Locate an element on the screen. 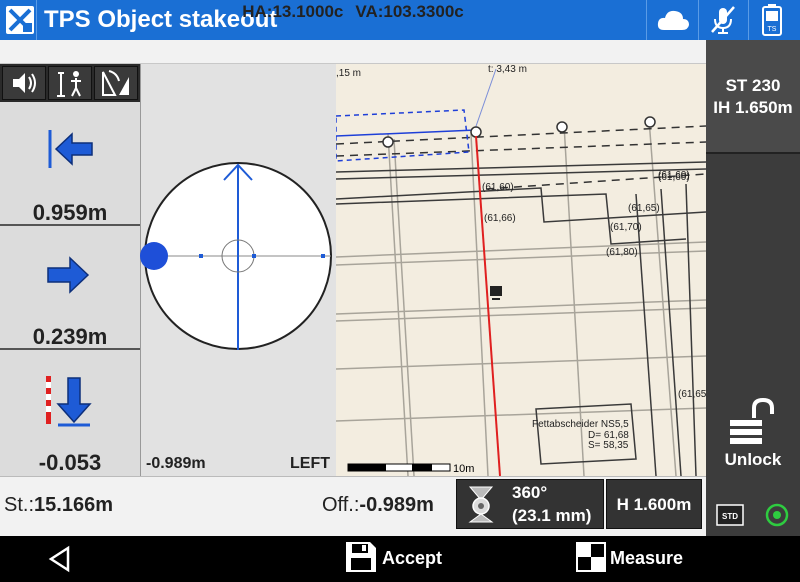 This screenshot has width=800, height=582. unlock-icon is located at coordinates (754, 422).